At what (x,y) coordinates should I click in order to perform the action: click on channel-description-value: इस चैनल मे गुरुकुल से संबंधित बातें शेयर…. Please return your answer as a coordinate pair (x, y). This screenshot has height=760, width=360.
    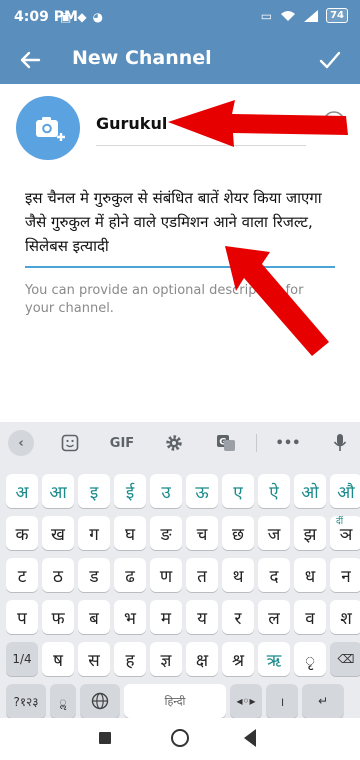
    Looking at the image, I should click on (176, 222).